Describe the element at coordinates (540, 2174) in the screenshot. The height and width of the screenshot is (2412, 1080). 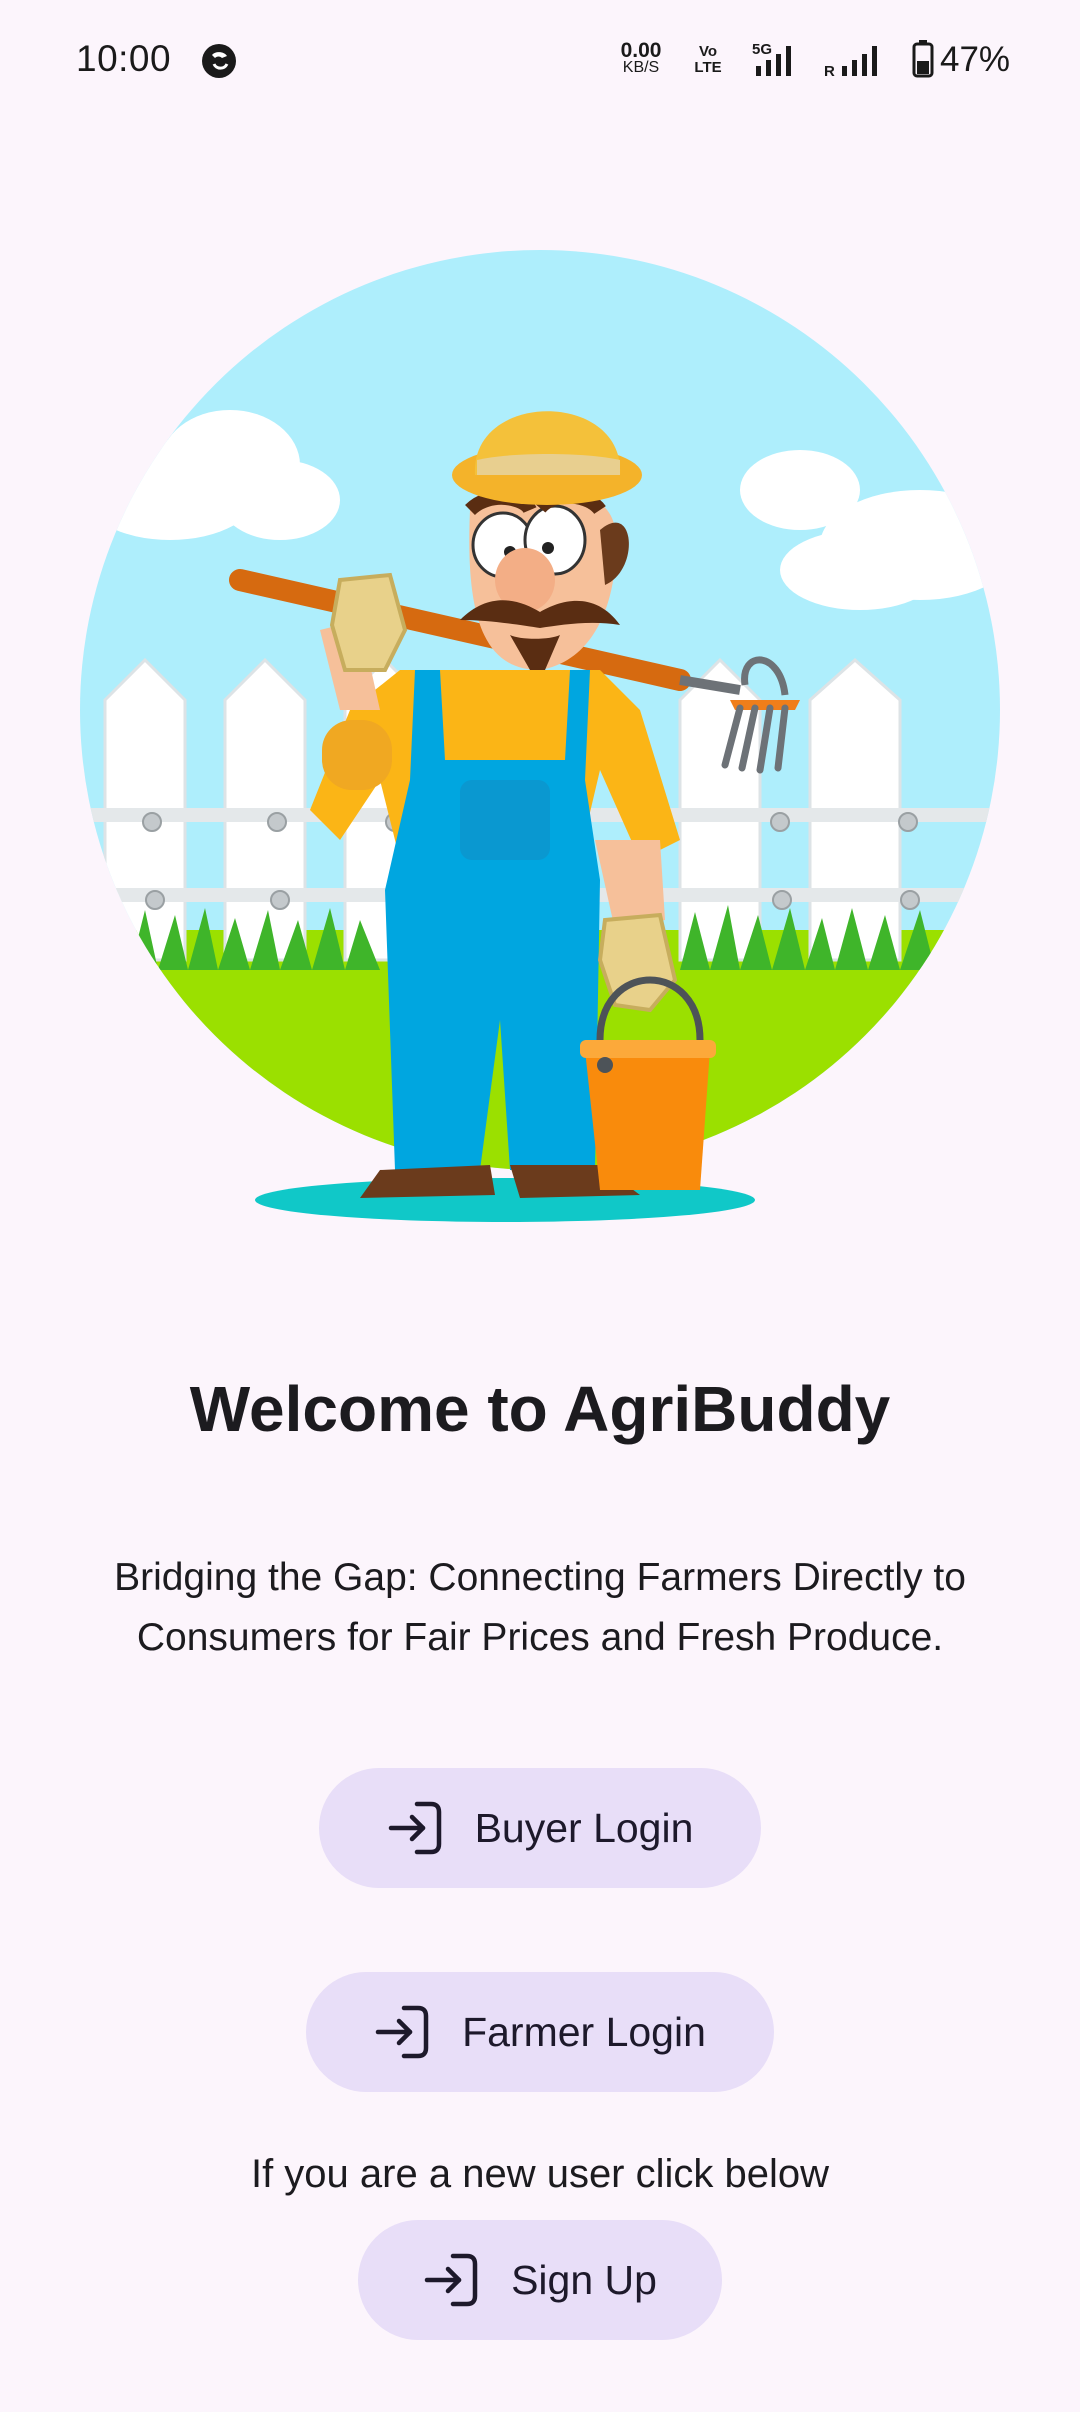
I see `new-user-hint: If you are a new user click below` at that location.